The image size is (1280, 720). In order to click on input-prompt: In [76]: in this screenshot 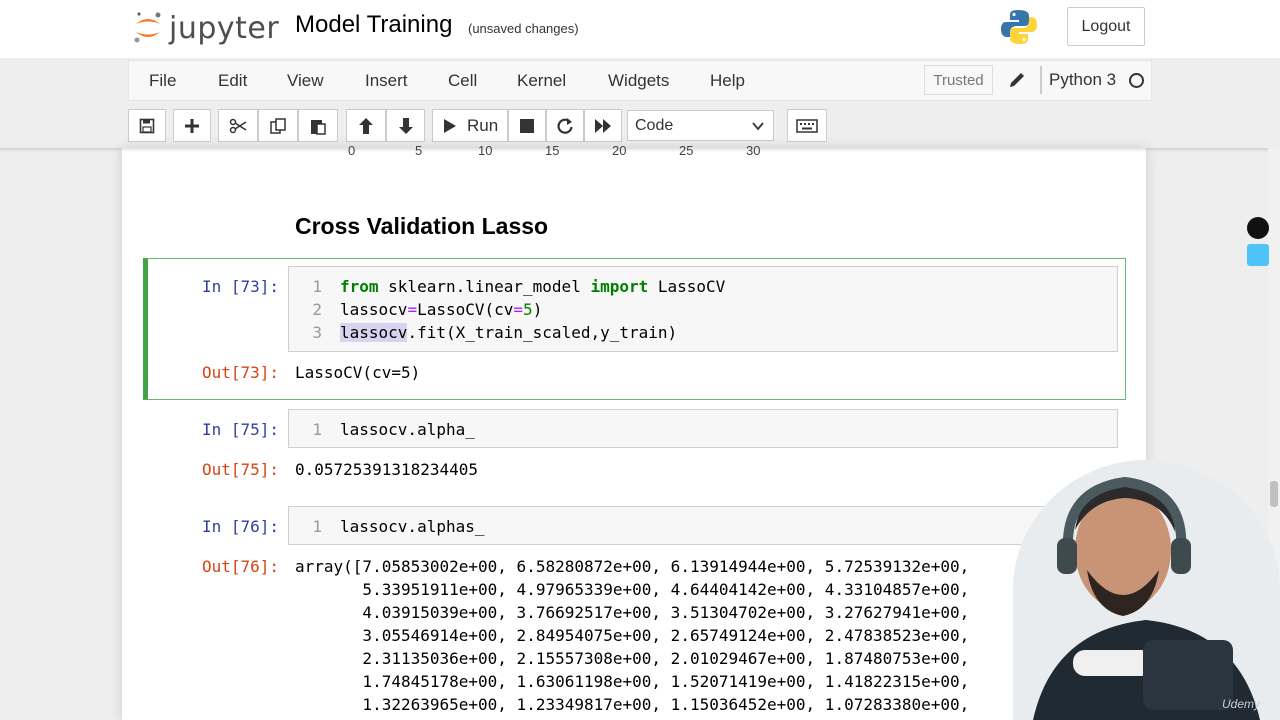, I will do `click(240, 526)`.